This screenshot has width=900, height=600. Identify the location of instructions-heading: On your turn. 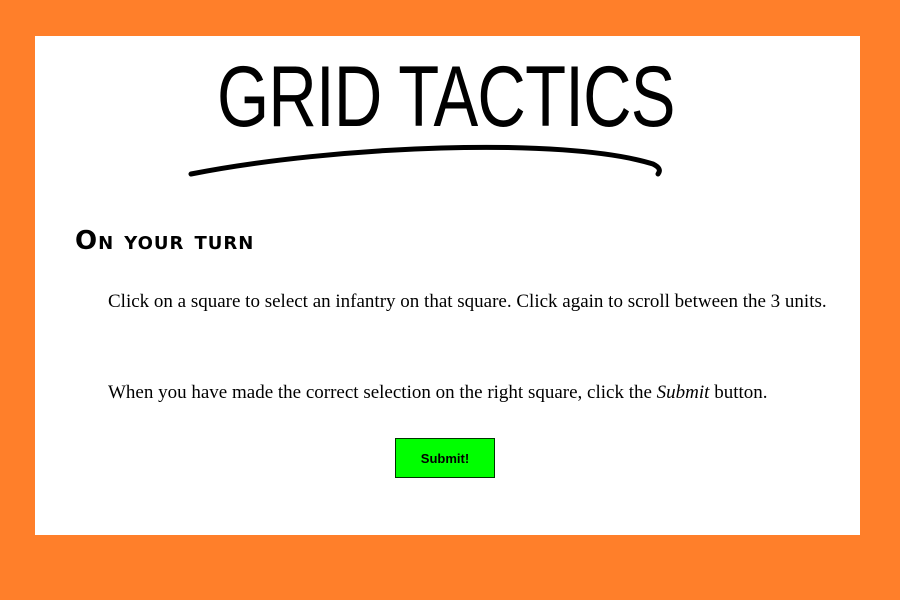
(165, 241).